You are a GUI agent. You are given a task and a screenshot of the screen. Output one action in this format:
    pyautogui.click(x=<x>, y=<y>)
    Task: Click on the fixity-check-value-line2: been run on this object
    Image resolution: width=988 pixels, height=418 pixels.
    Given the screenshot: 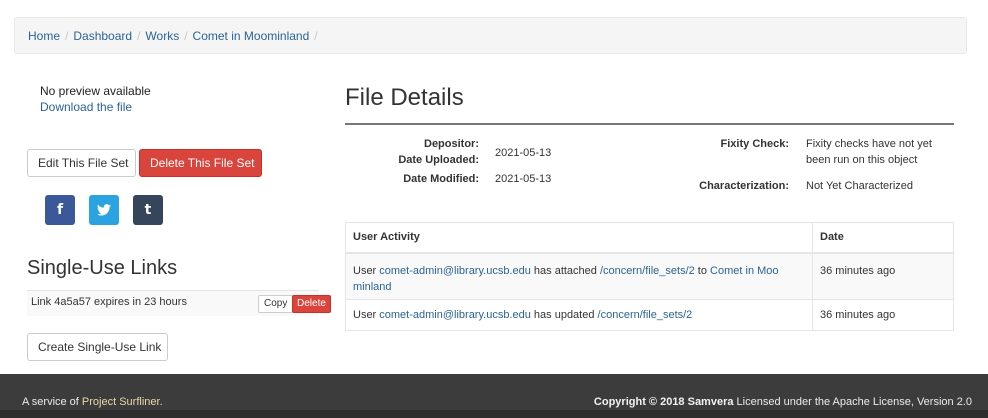 What is the action you would take?
    pyautogui.click(x=862, y=160)
    